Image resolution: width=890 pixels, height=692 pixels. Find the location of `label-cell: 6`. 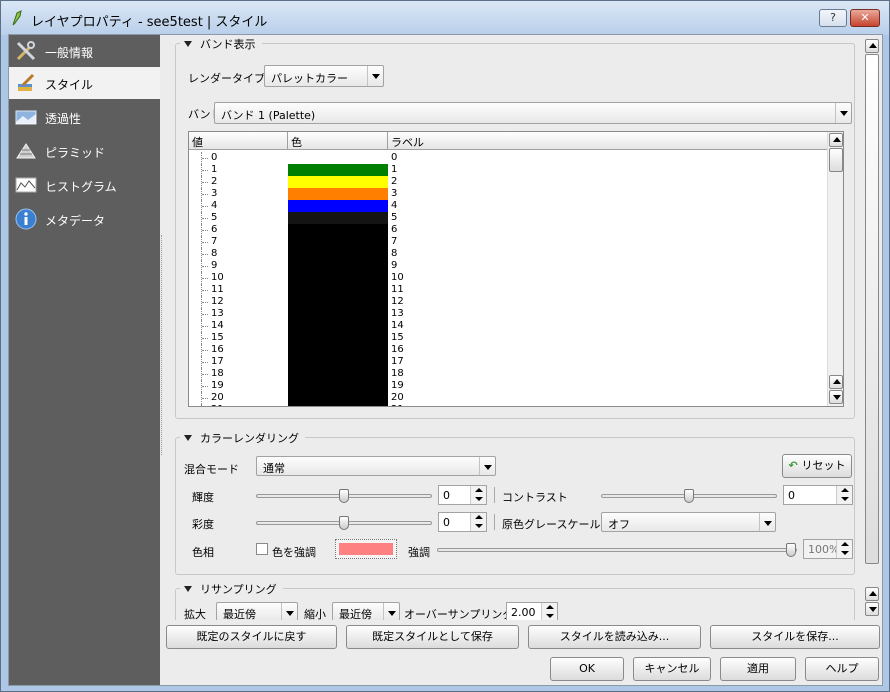

label-cell: 6 is located at coordinates (394, 230).